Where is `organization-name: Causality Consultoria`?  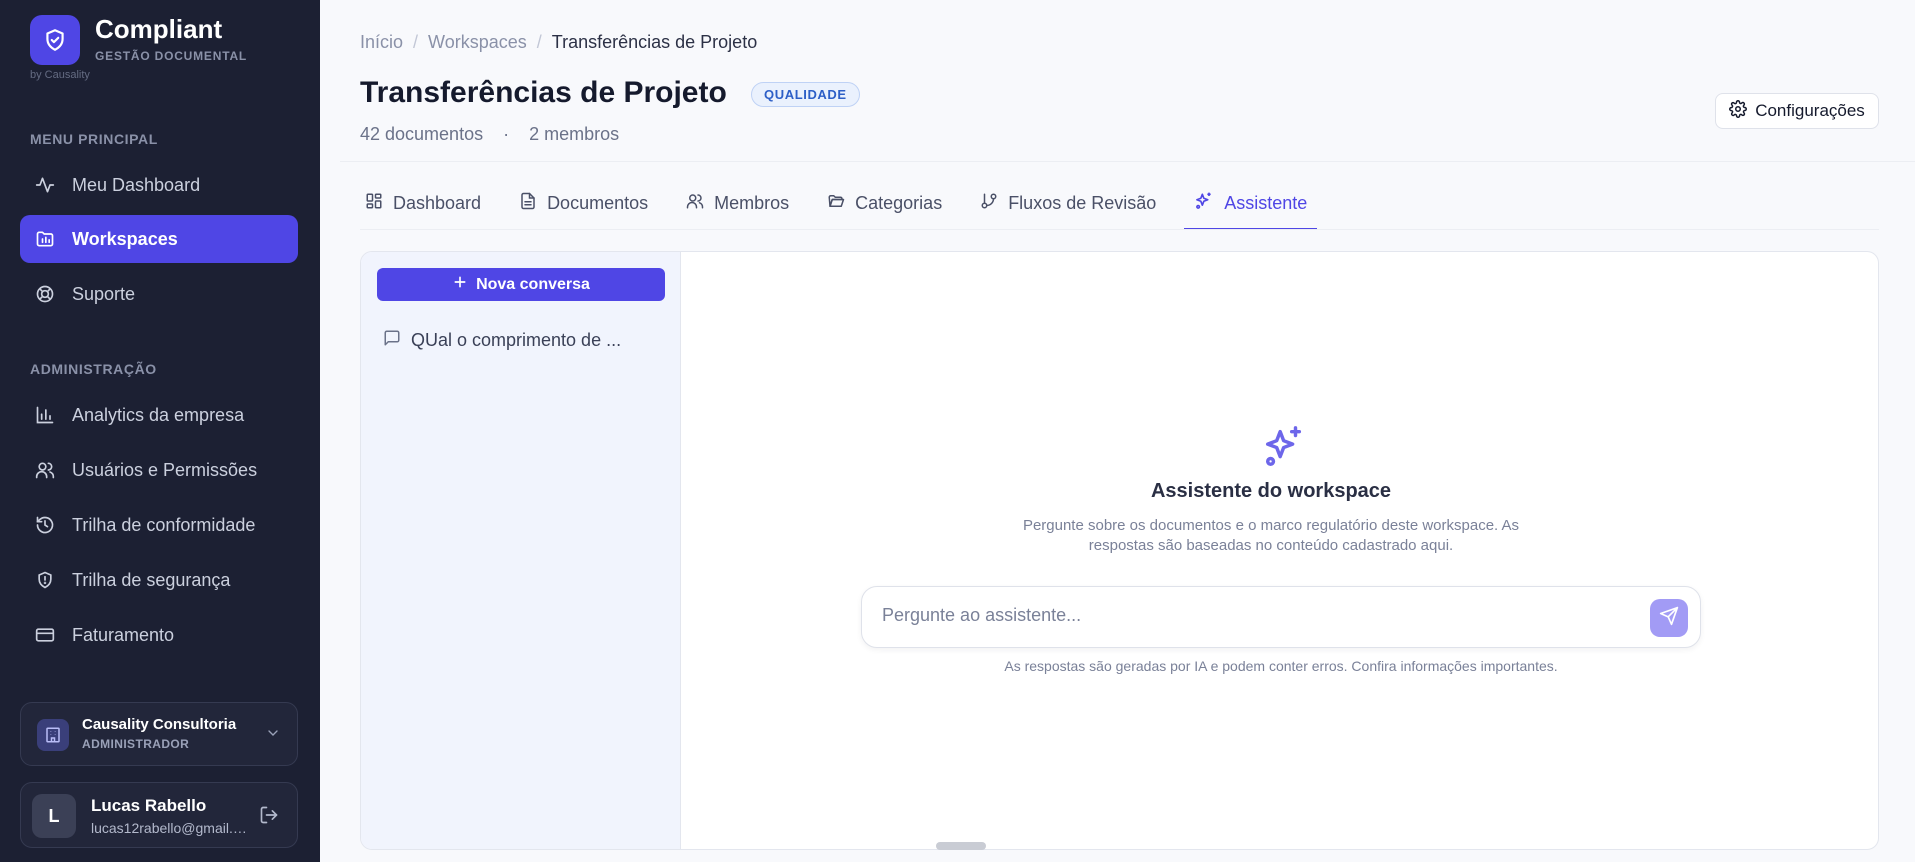 organization-name: Causality Consultoria is located at coordinates (159, 724).